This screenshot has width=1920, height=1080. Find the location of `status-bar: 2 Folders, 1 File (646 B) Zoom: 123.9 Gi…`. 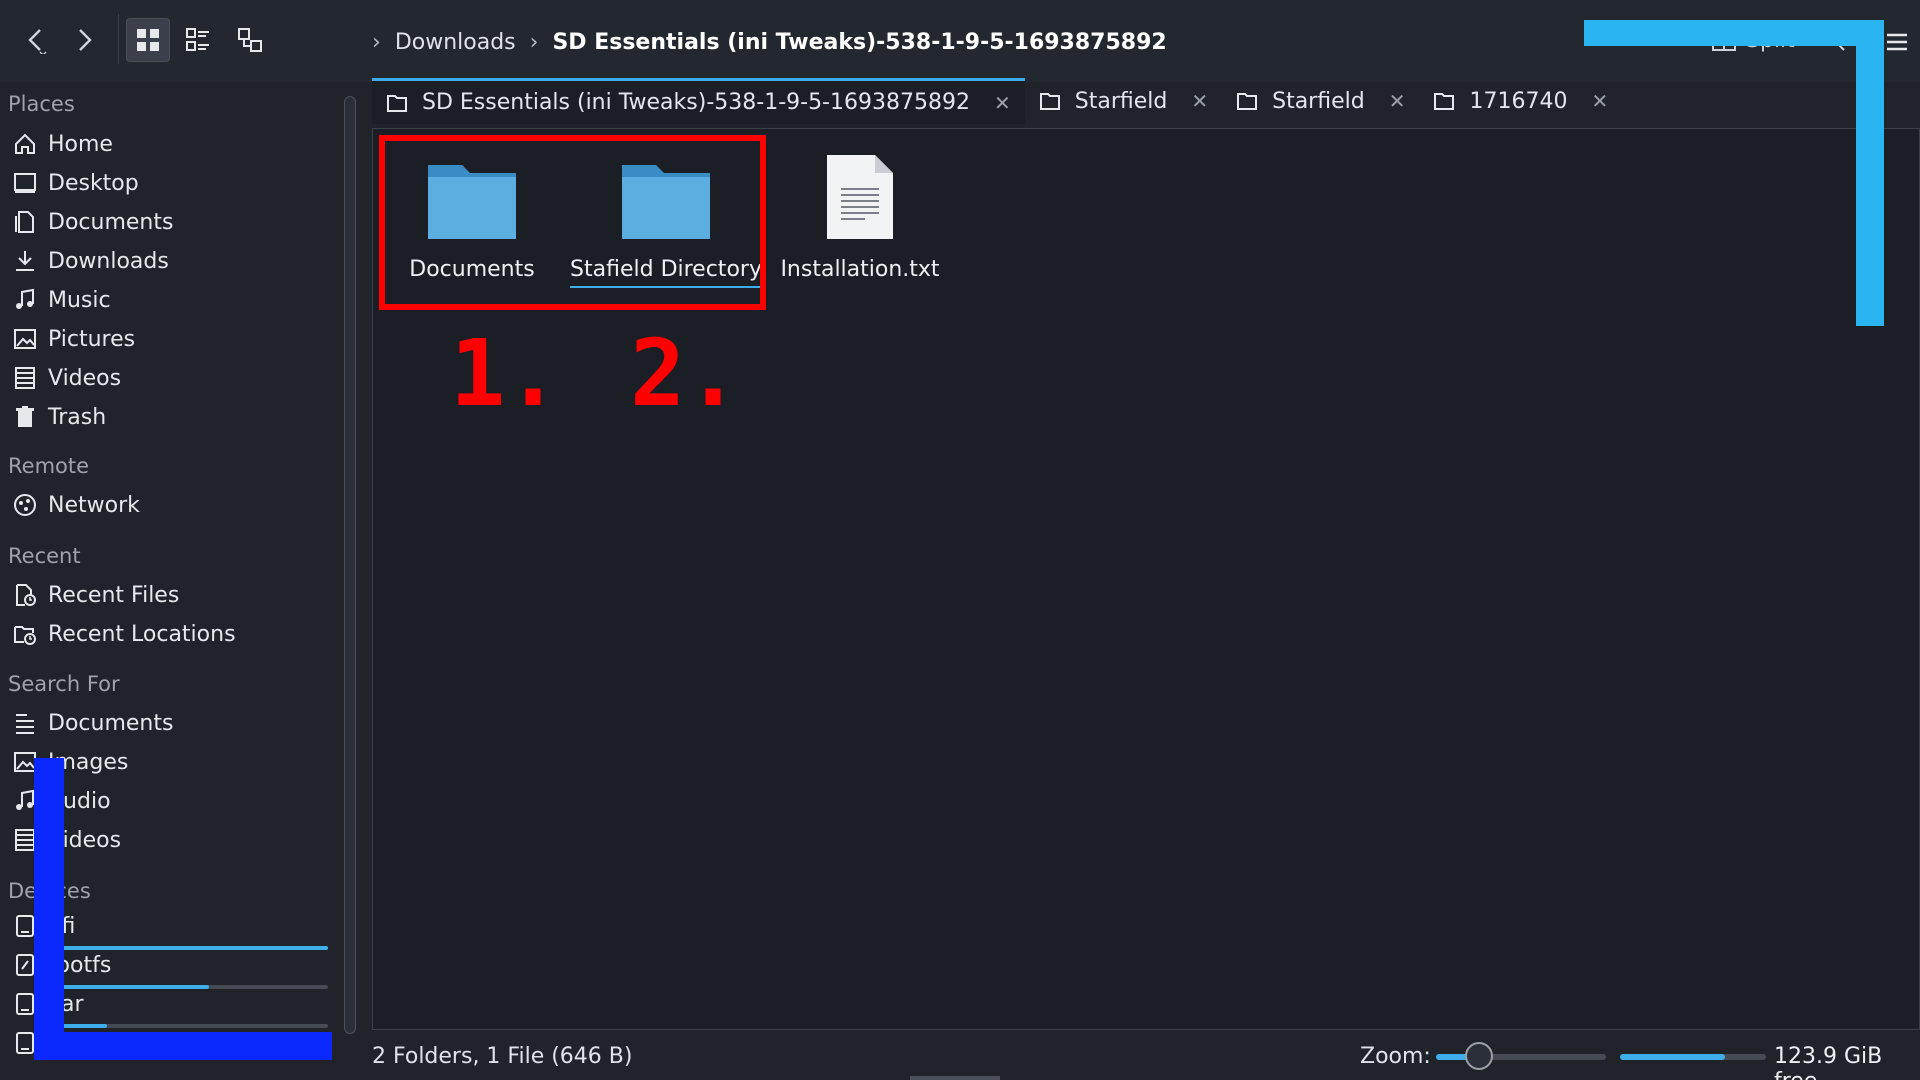

status-bar: 2 Folders, 1 File (646 B) Zoom: 123.9 Gi… is located at coordinates (960, 1057).